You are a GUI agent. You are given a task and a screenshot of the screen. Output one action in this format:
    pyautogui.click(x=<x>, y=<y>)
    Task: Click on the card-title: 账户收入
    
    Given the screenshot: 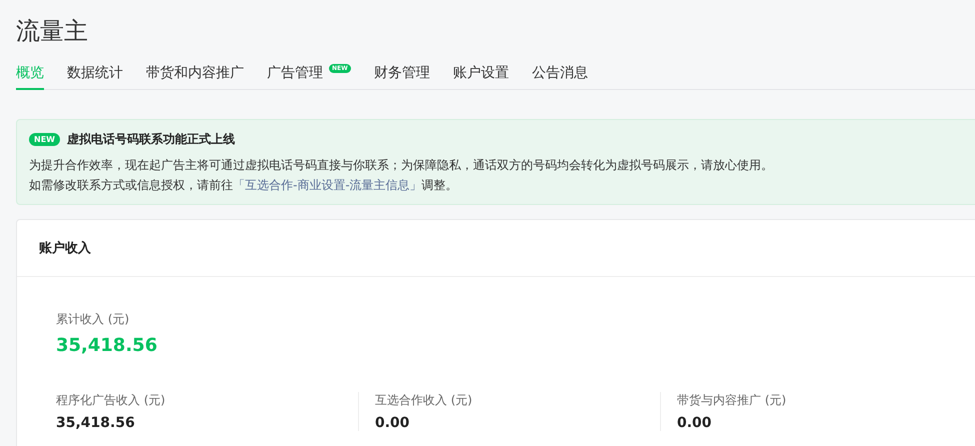 What is the action you would take?
    pyautogui.click(x=496, y=248)
    